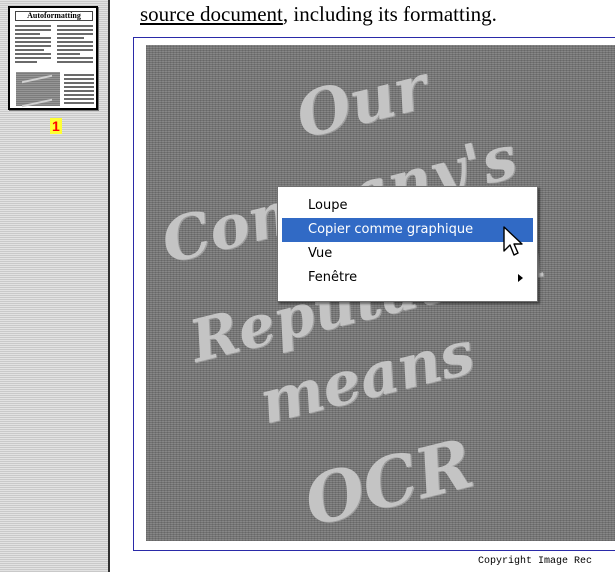 The width and height of the screenshot is (615, 572). What do you see at coordinates (407, 206) in the screenshot?
I see `menu-item-loupe: Loupe` at bounding box center [407, 206].